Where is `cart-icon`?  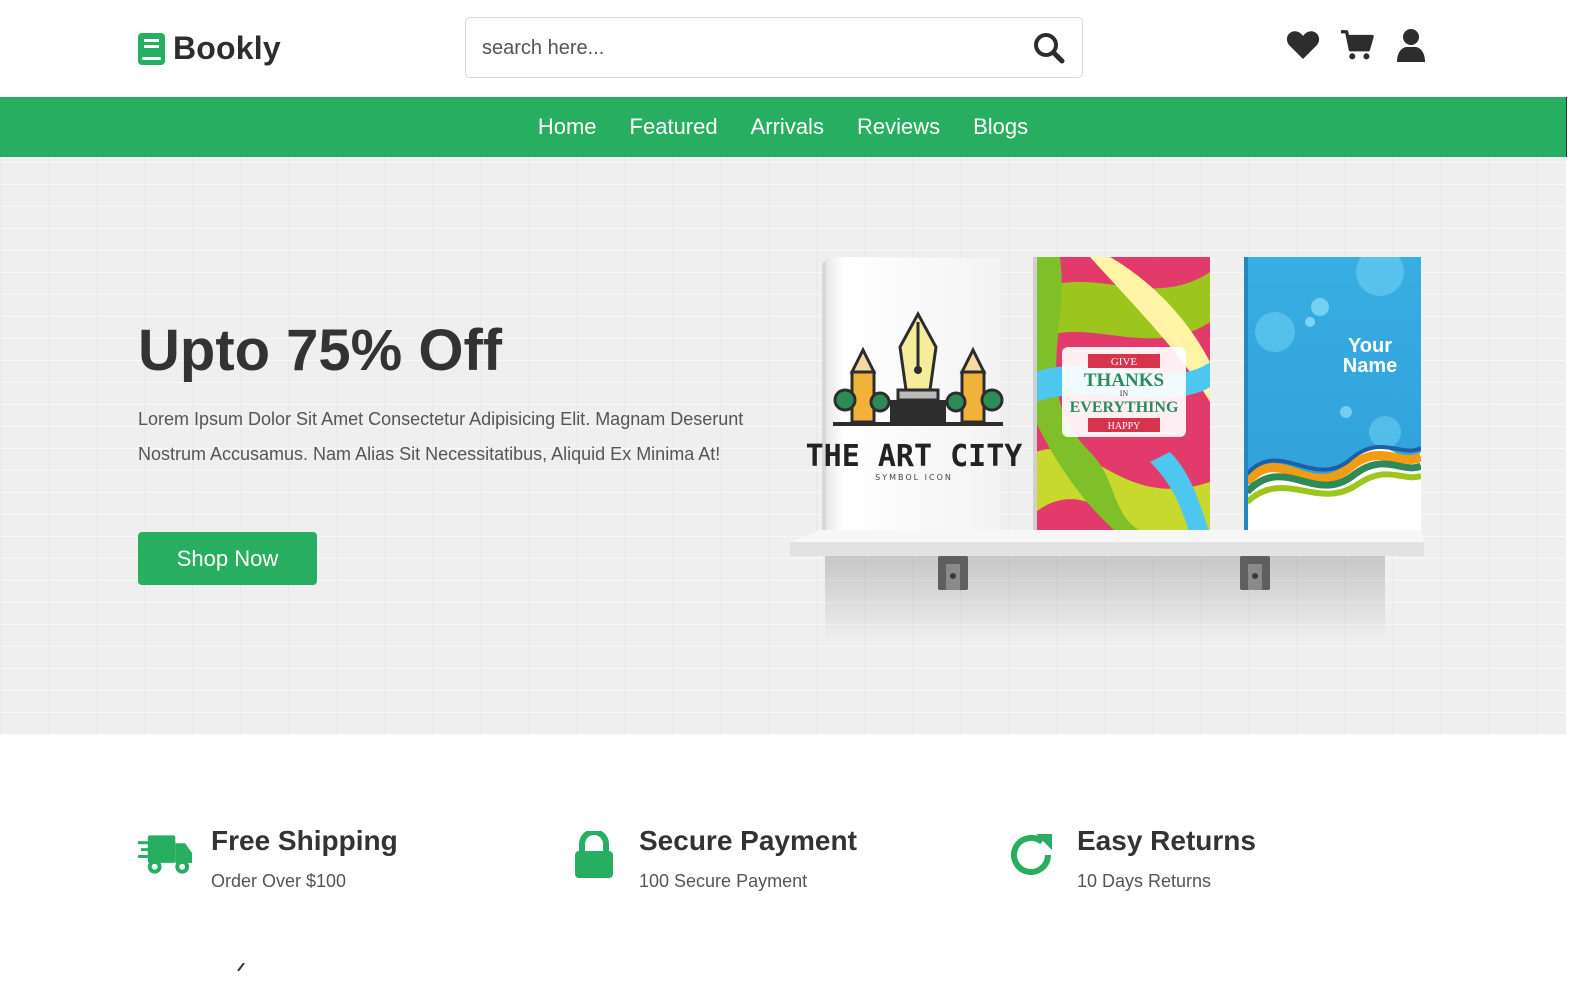 cart-icon is located at coordinates (1357, 45).